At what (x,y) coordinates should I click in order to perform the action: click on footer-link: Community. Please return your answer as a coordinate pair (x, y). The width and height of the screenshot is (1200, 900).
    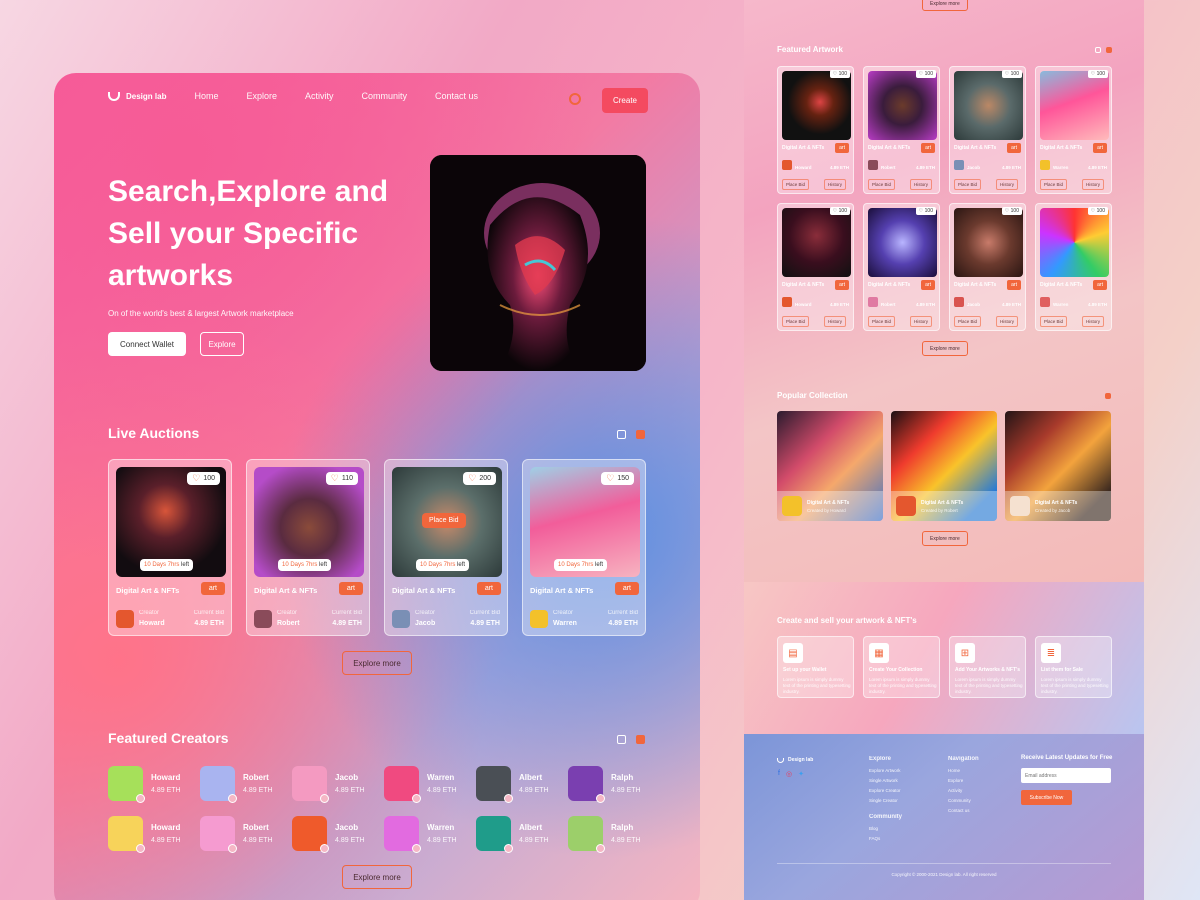
    Looking at the image, I should click on (963, 801).